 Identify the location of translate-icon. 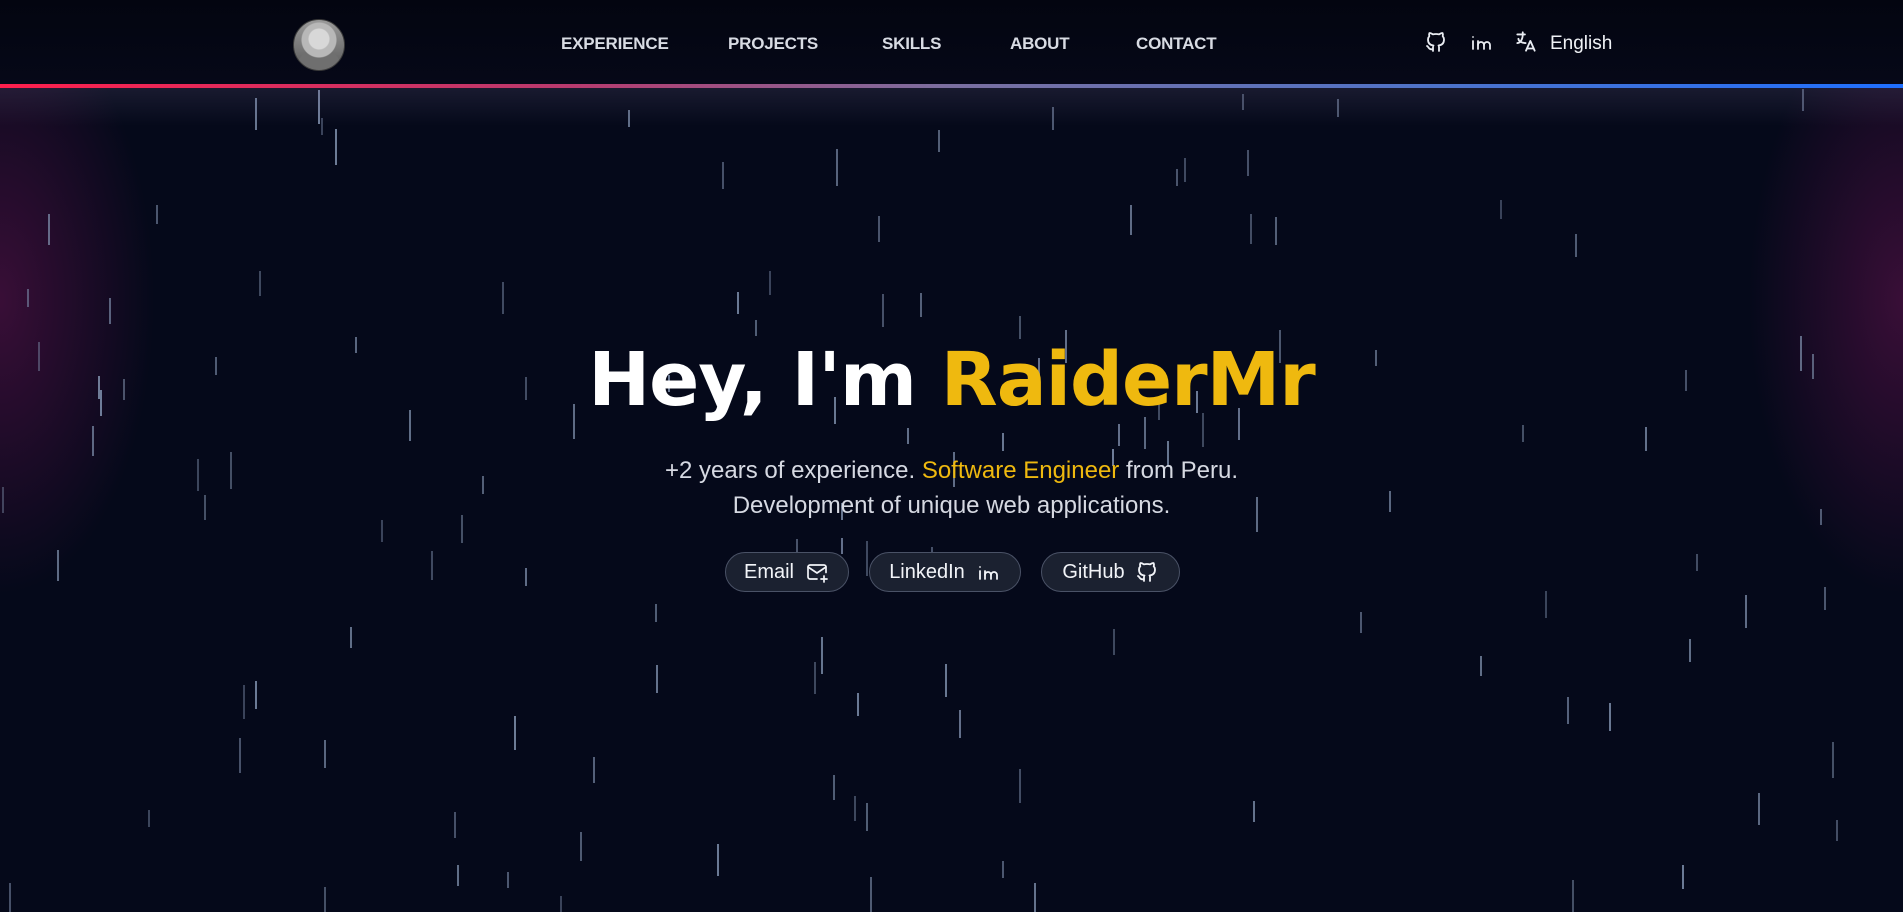
(1526, 42).